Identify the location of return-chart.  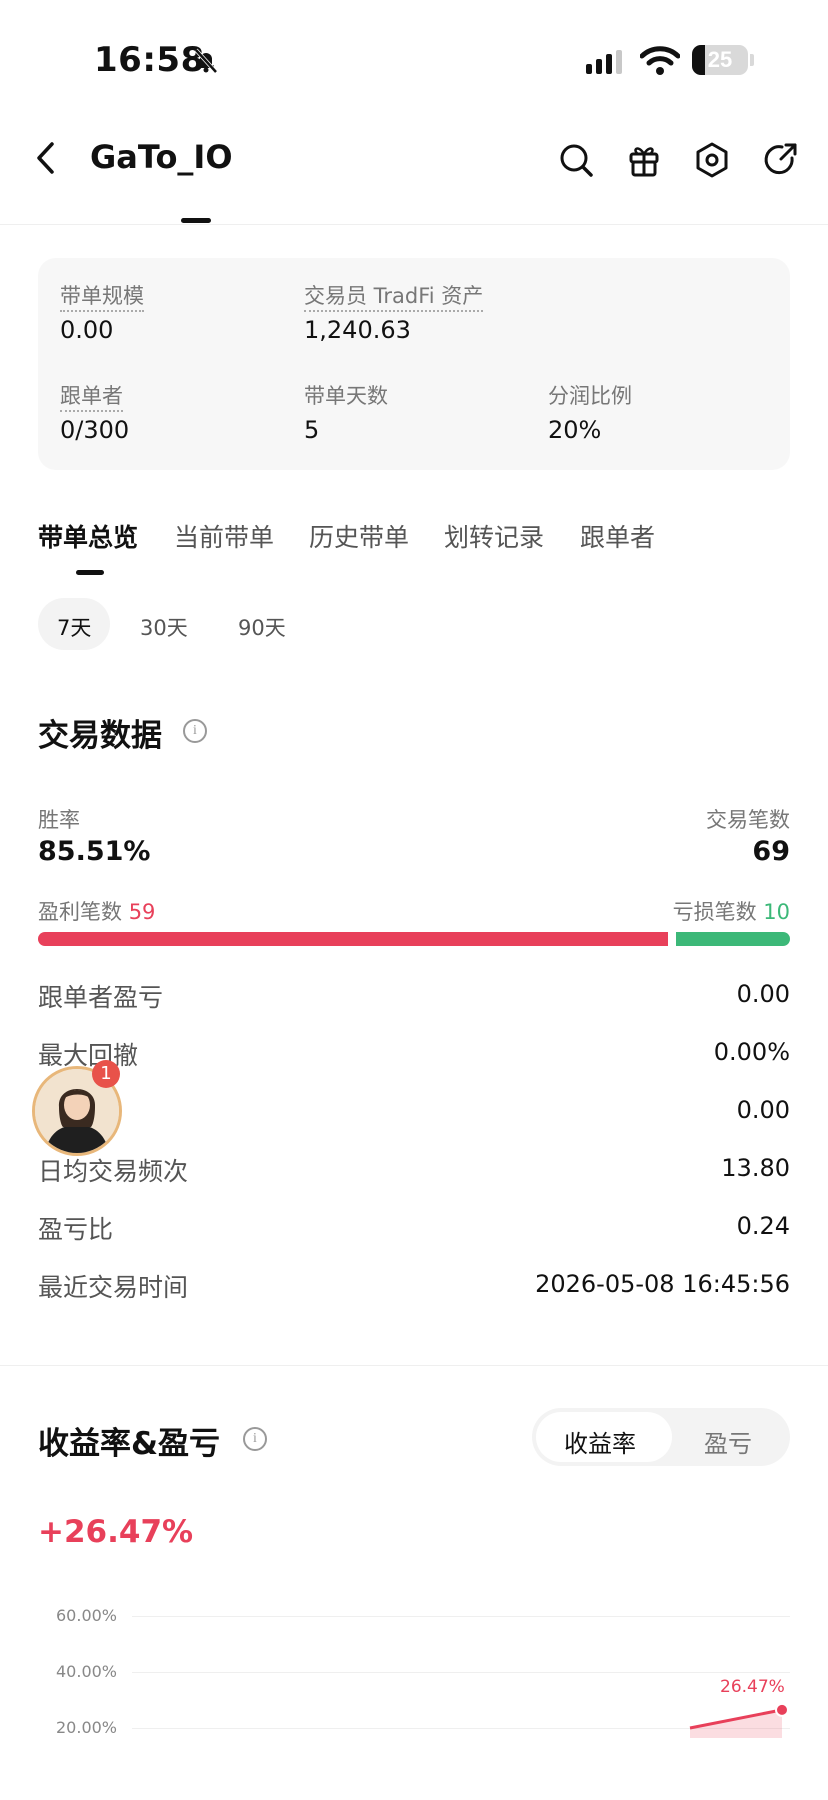
(739, 1720).